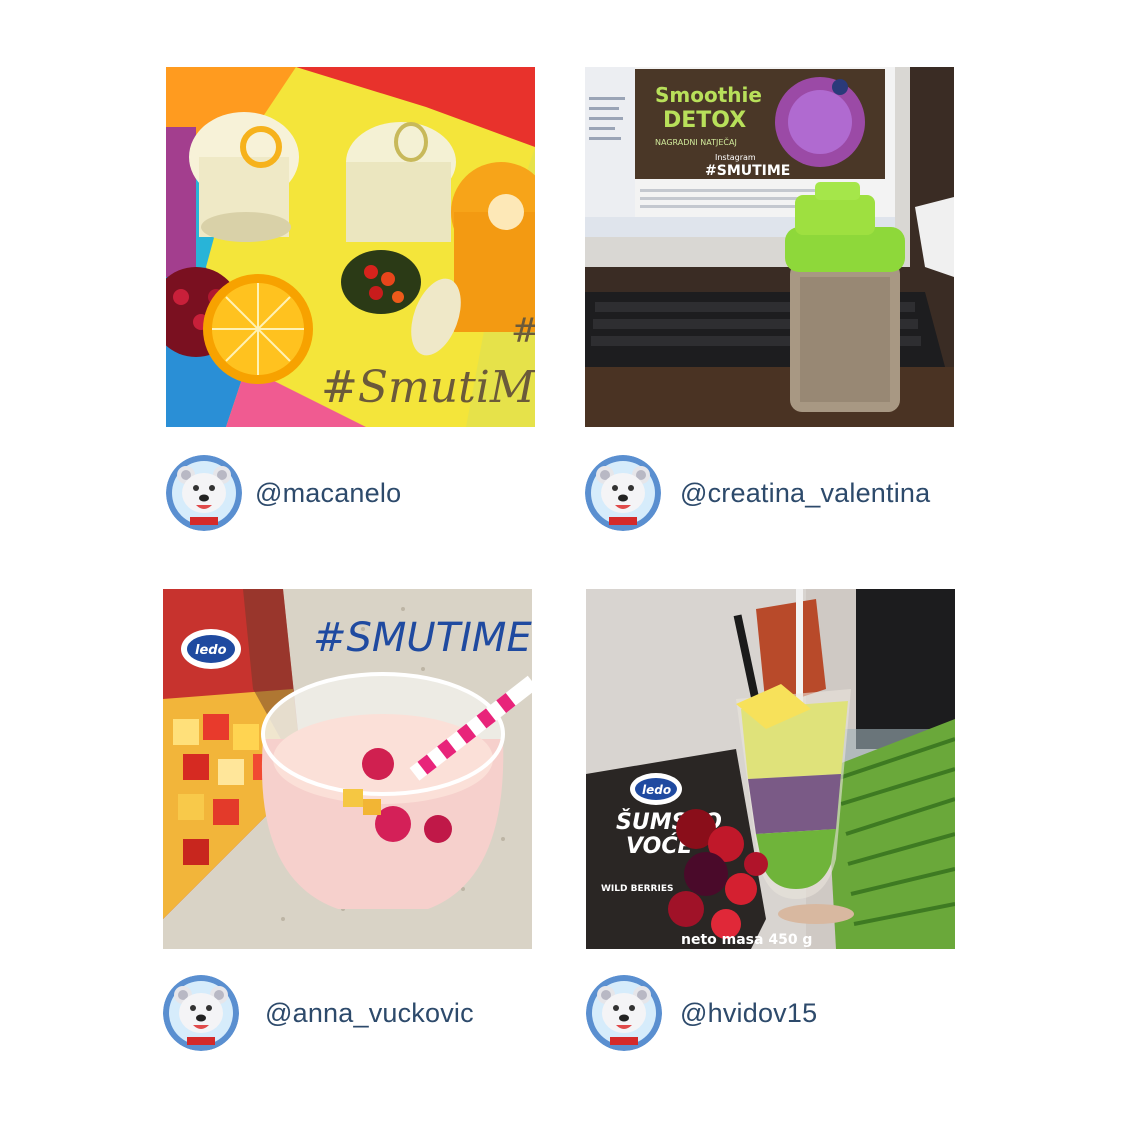 This screenshot has width=1122, height=1122. What do you see at coordinates (708, 95) in the screenshot?
I see `screen-banner-title: Smoothie` at bounding box center [708, 95].